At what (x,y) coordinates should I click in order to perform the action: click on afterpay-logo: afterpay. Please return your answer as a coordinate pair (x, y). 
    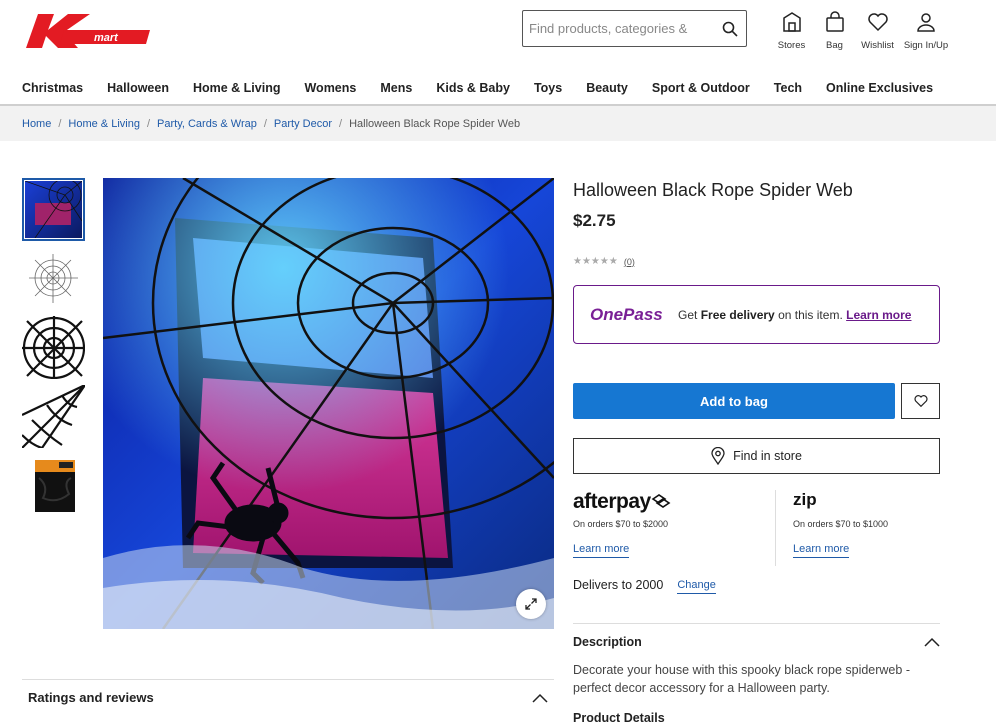
    Looking at the image, I should click on (664, 503).